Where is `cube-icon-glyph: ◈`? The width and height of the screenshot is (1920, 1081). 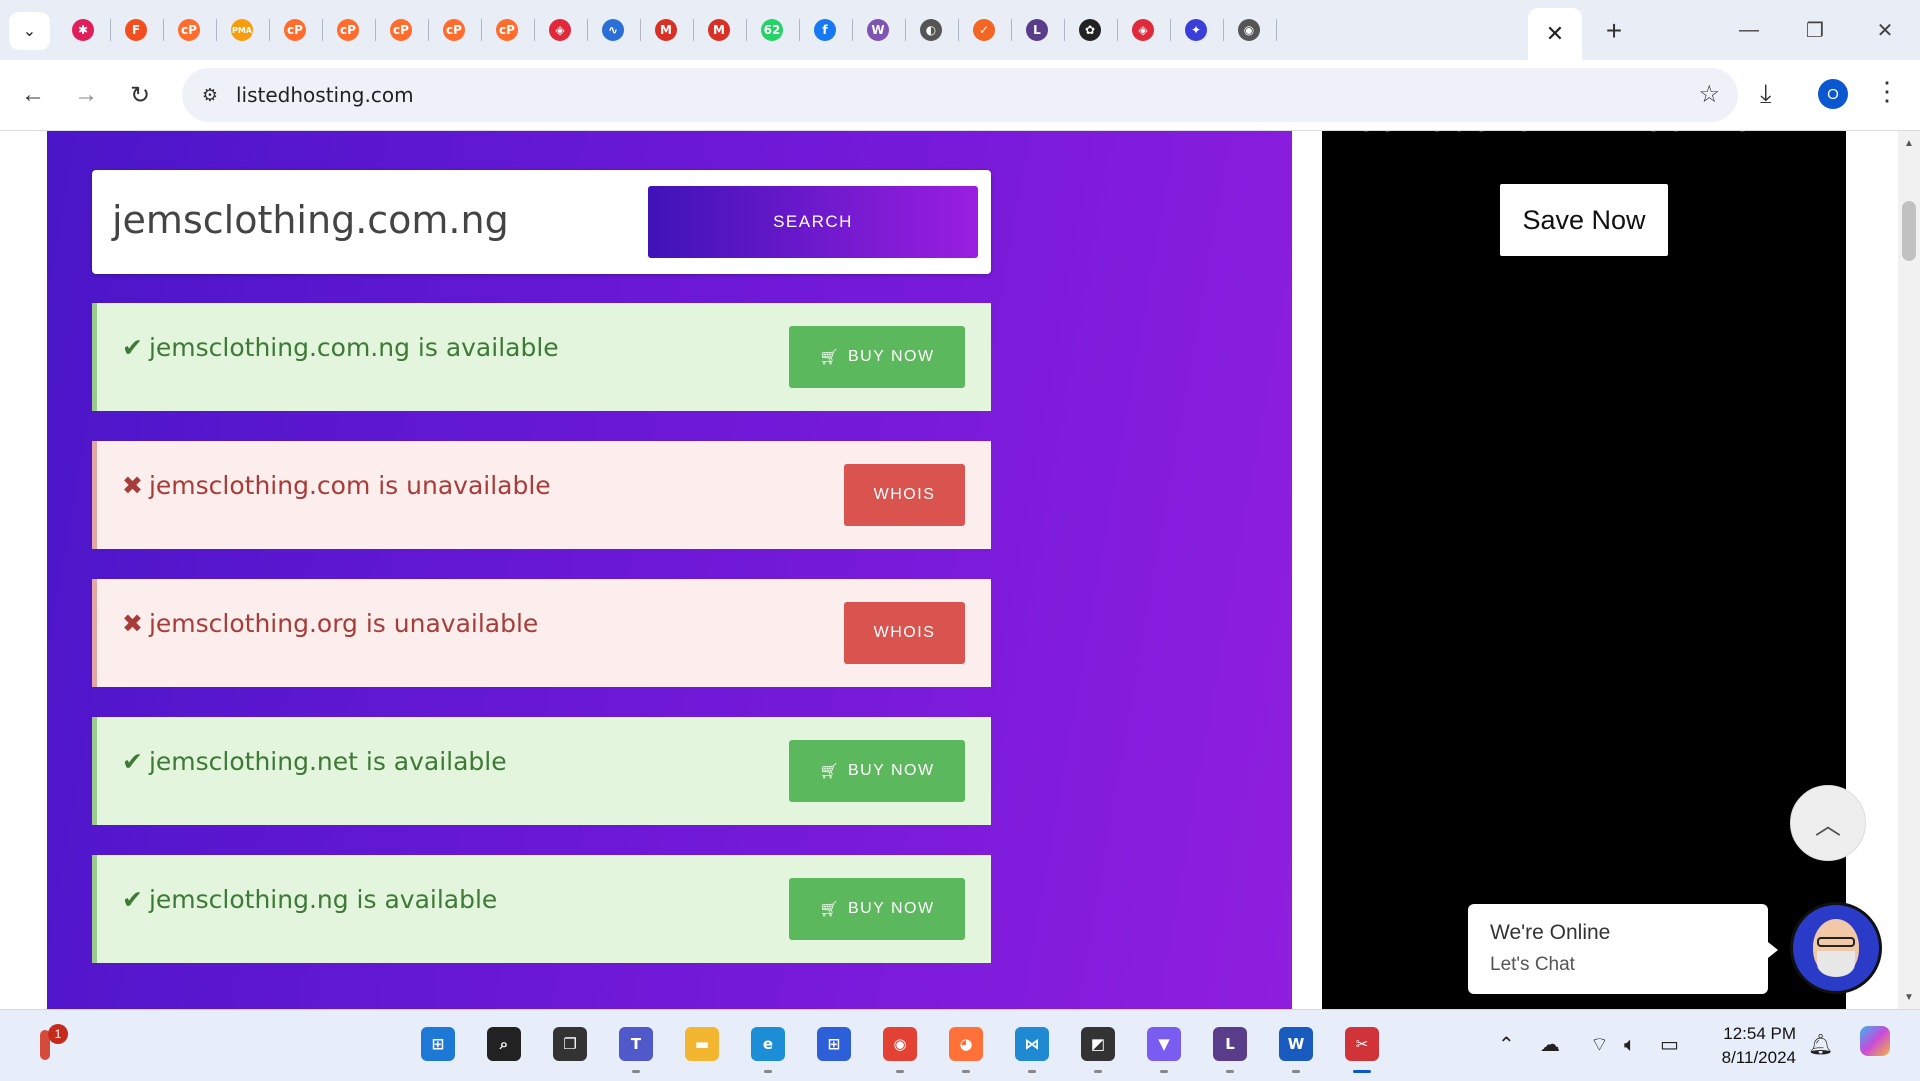
cube-icon-glyph: ◈ is located at coordinates (1143, 30).